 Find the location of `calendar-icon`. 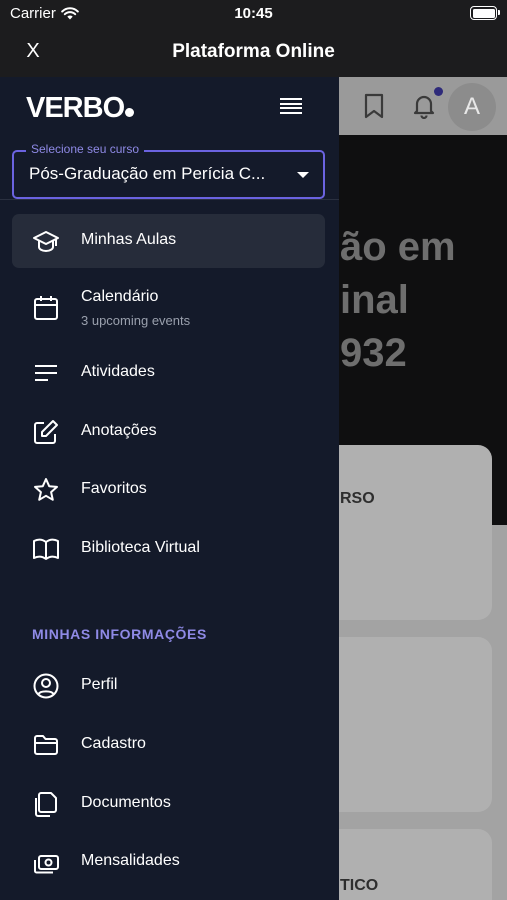

calendar-icon is located at coordinates (46, 308).